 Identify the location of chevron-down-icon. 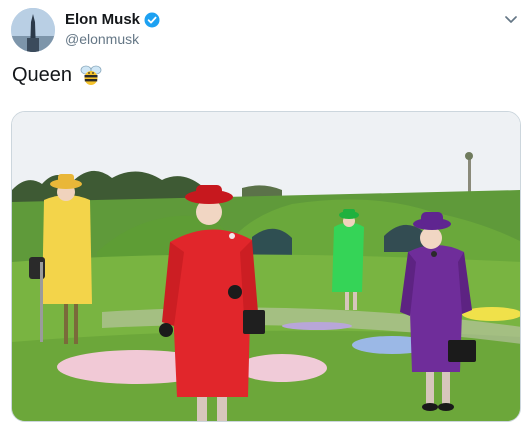
(511, 19).